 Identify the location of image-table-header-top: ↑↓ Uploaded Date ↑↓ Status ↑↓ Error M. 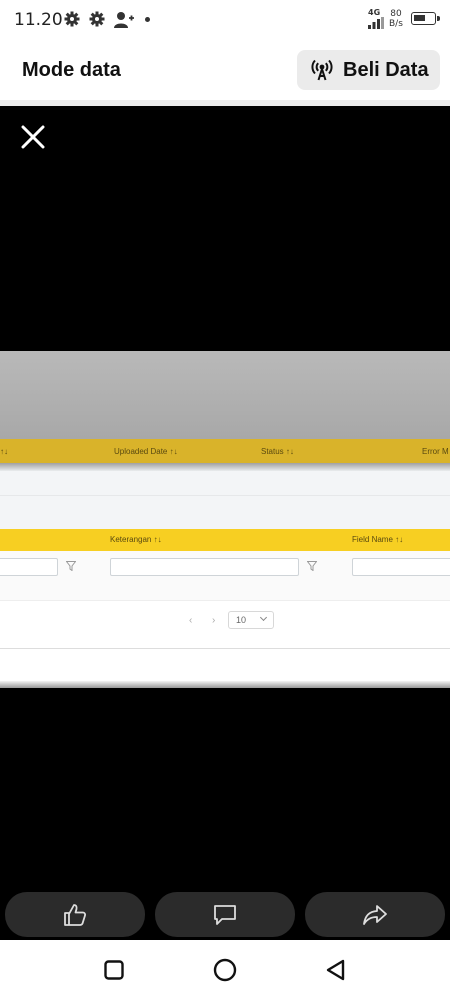
(225, 451).